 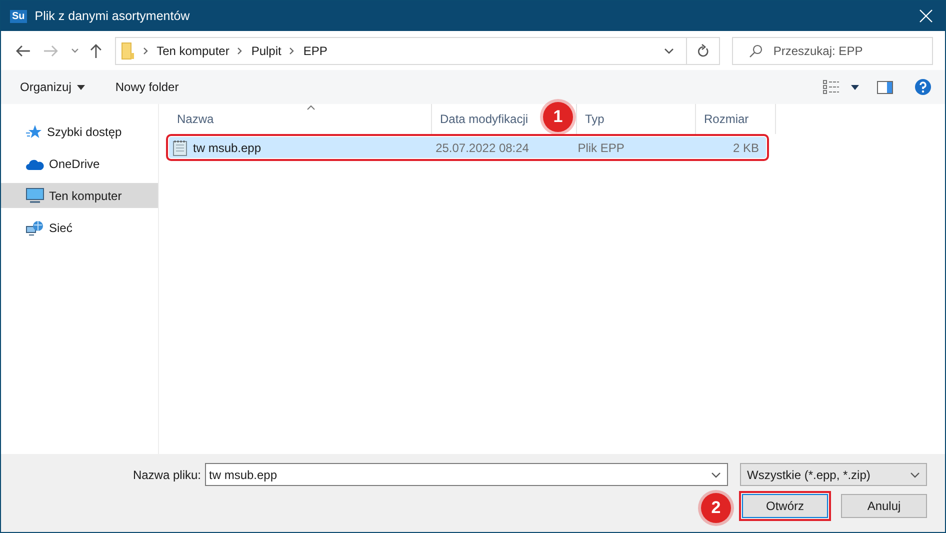 What do you see at coordinates (601, 147) in the screenshot?
I see `table-cell-text: Plik EPP` at bounding box center [601, 147].